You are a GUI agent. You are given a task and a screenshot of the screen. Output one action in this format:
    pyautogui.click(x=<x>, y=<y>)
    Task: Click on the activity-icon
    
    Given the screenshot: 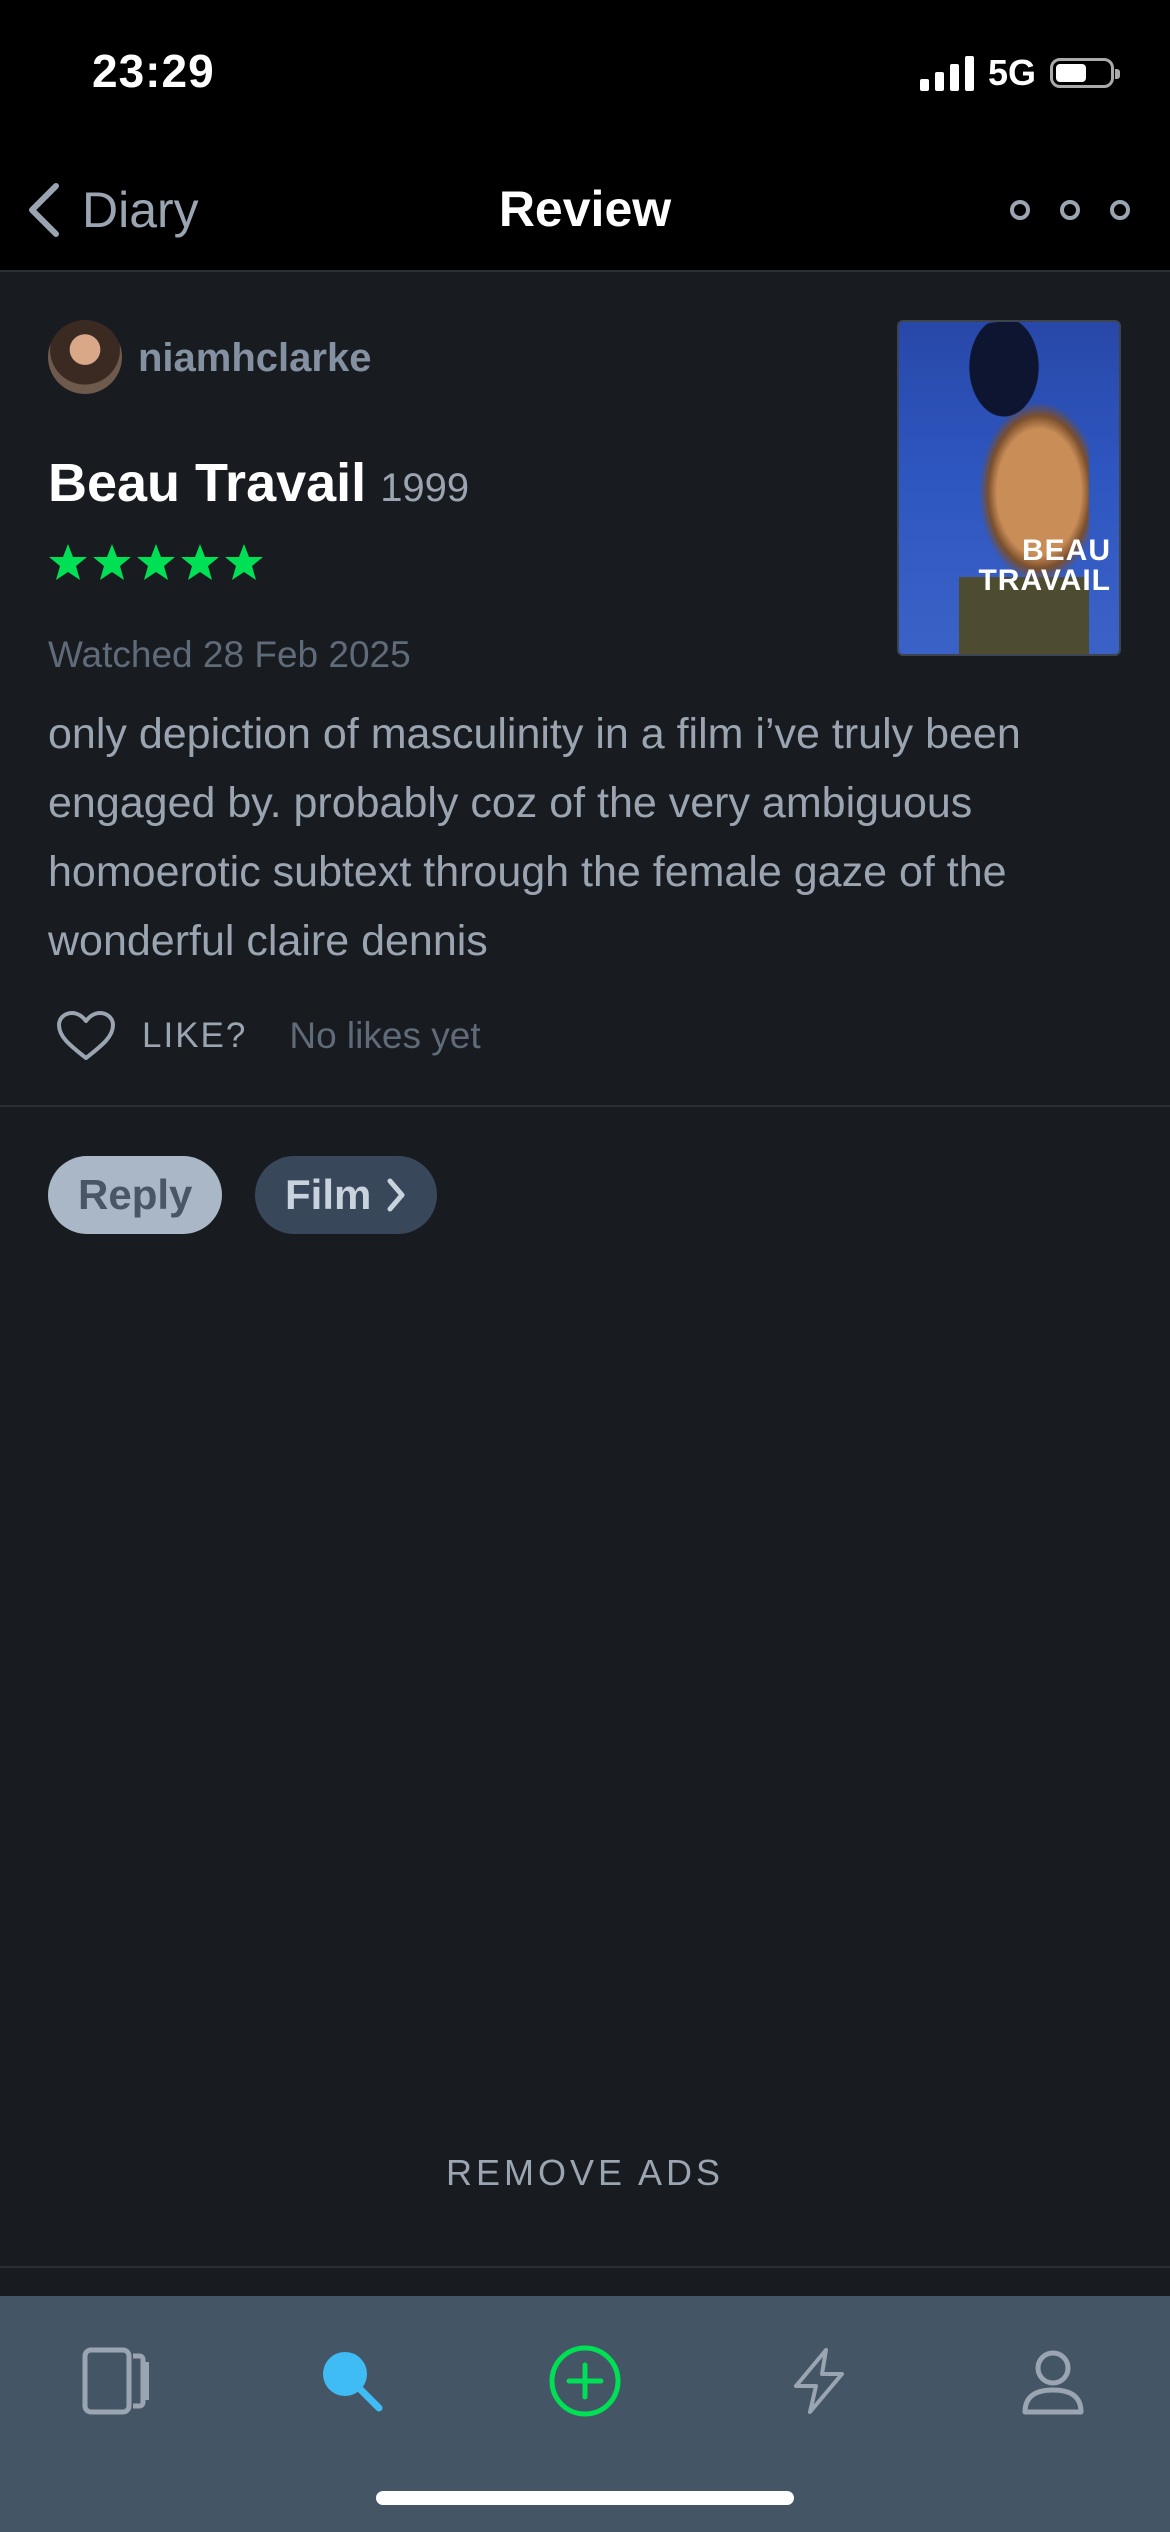 What is the action you would take?
    pyautogui.click(x=819, y=2381)
    